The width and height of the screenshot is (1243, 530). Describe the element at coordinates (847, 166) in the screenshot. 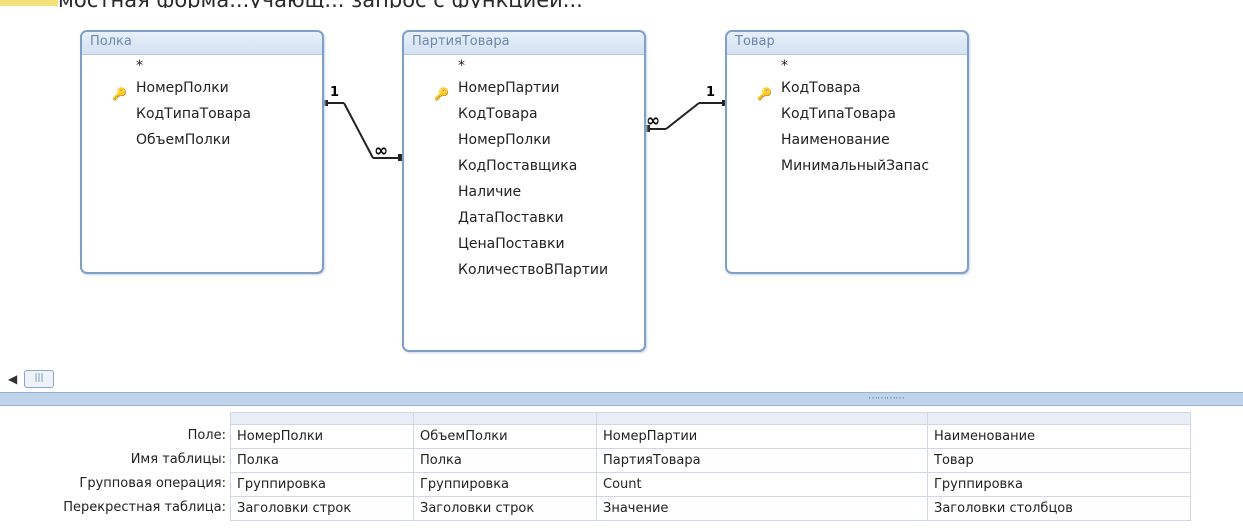

I see `field-item: МинимальныйЗапас` at that location.